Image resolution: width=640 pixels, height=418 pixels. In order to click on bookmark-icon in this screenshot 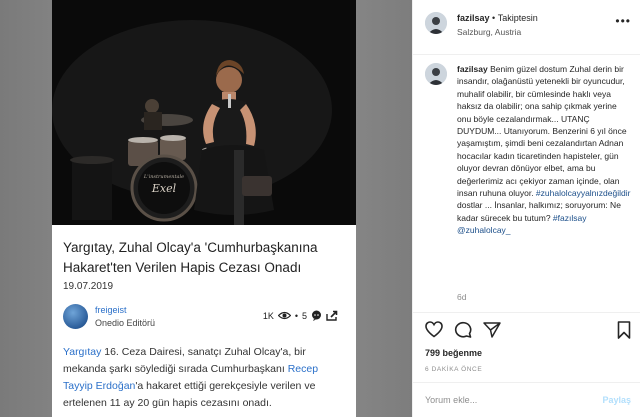, I will do `click(624, 332)`.